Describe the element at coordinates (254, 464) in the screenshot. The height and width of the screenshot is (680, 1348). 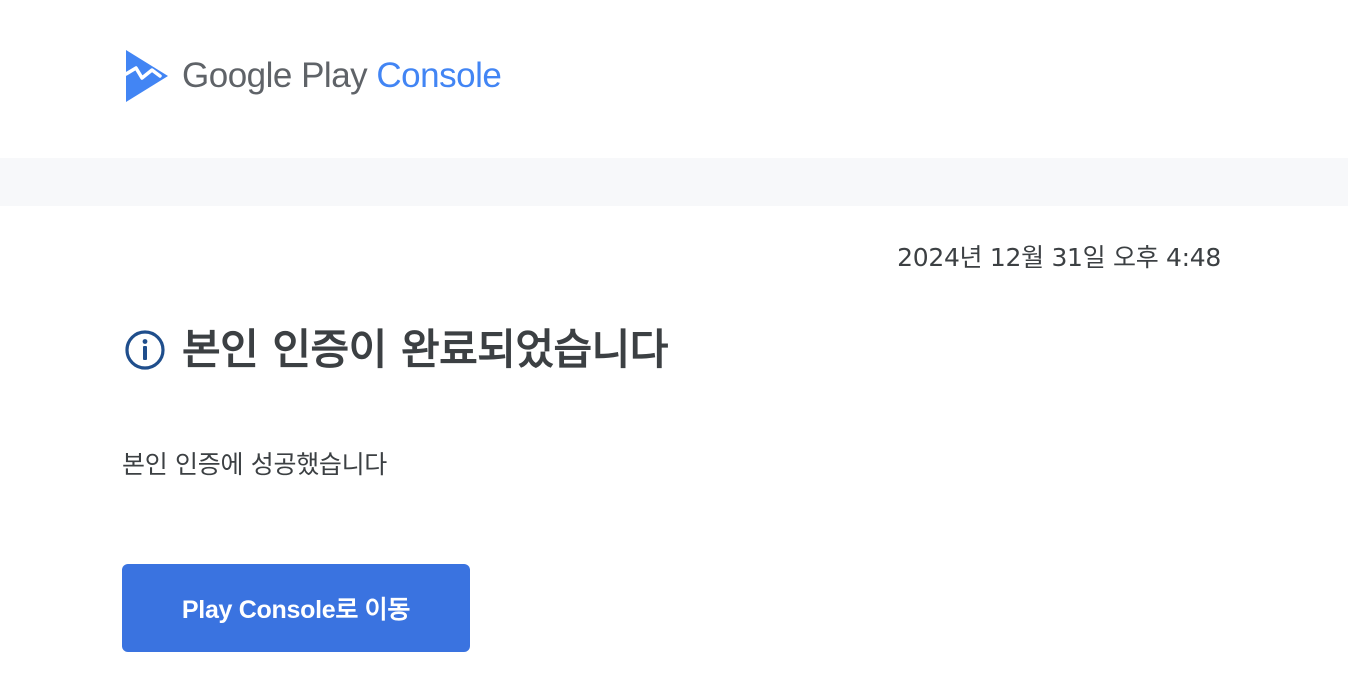
I see `success-message: 본인 인증에 성공했습니다` at that location.